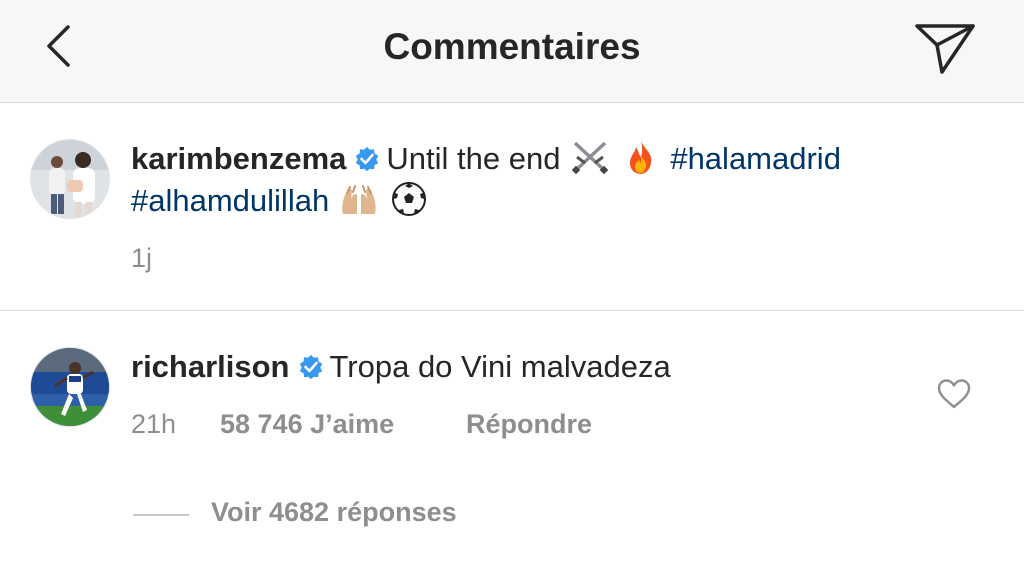 This screenshot has width=1024, height=576. Describe the element at coordinates (142, 258) in the screenshot. I see `caption-time: 1j` at that location.